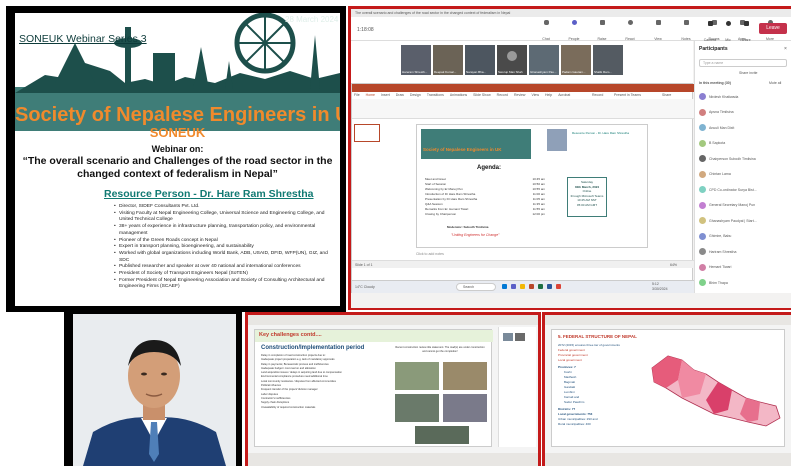 This screenshot has width=791, height=466. I want to click on ppt-tab: Design, so click(415, 95).